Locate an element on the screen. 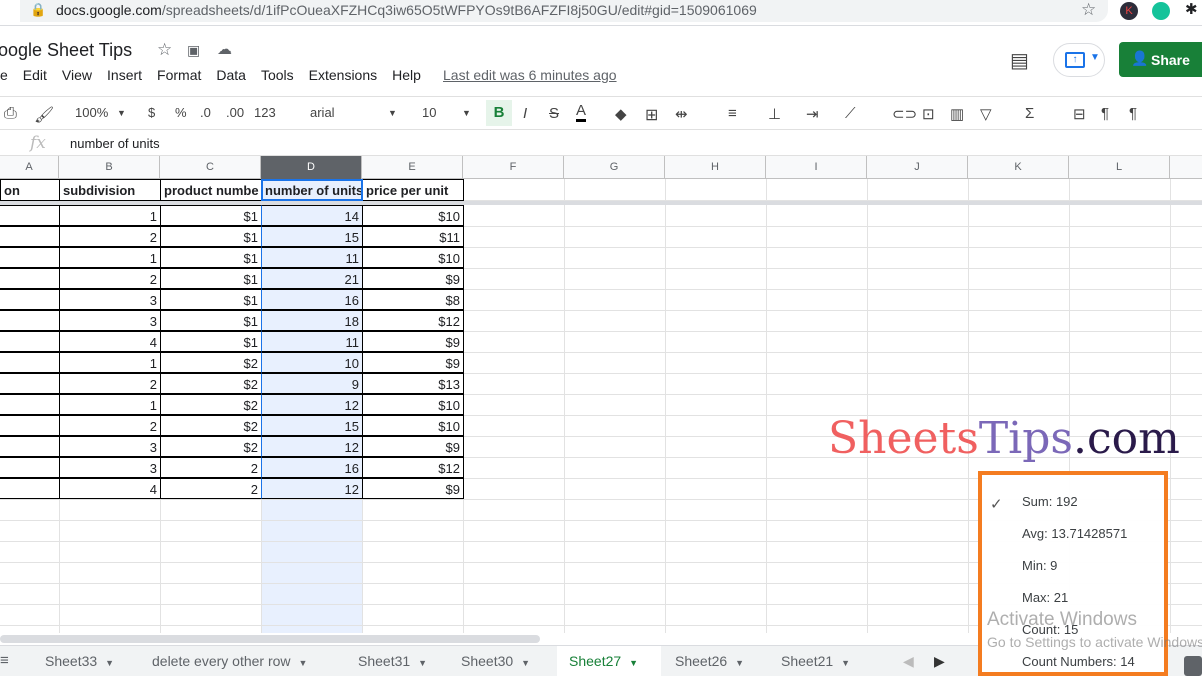 The width and height of the screenshot is (1202, 679). all-sheets-icon: ≡ is located at coordinates (4, 660).